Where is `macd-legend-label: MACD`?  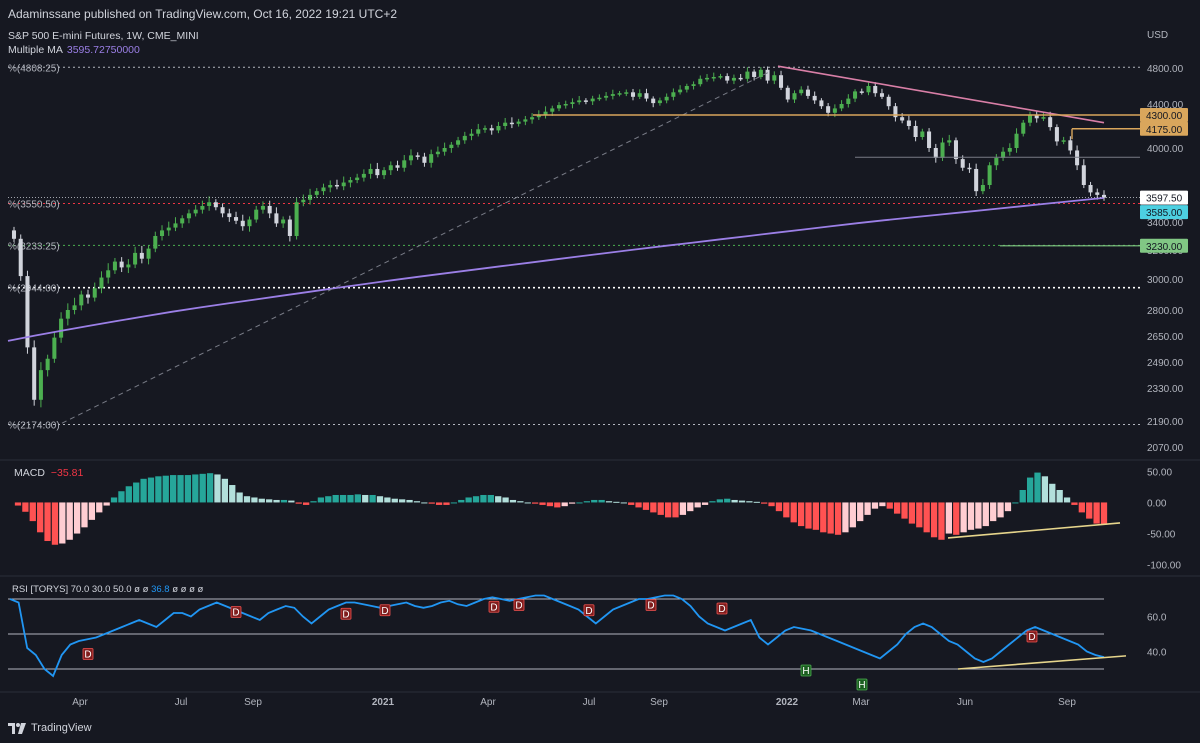 macd-legend-label: MACD is located at coordinates (29, 473).